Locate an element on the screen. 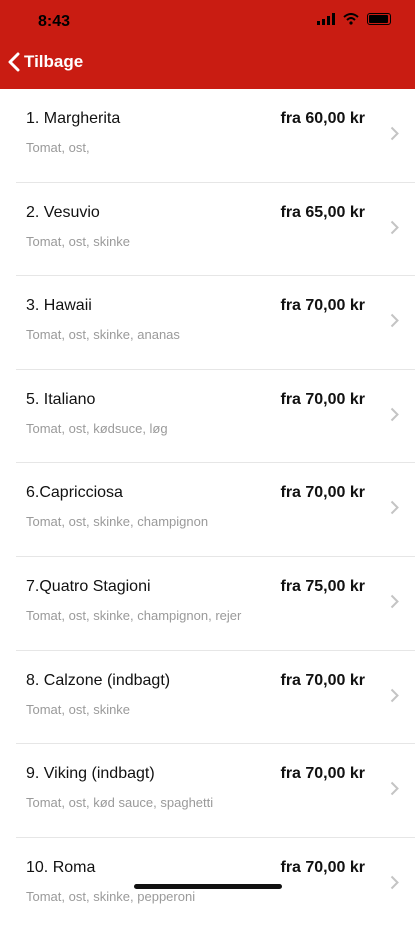 Image resolution: width=415 pixels, height=930 pixels. back-button: Tilbage is located at coordinates (45, 62).